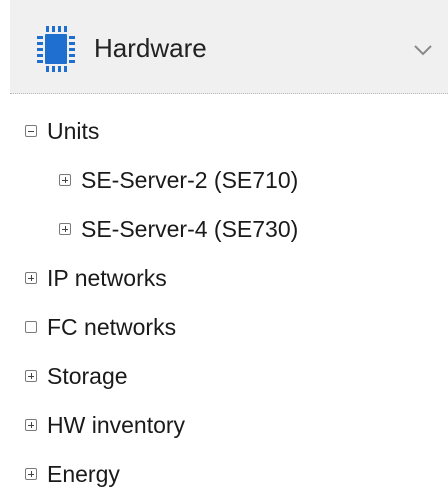  I want to click on tree-node-se-server-4: SE-Server-4 (SE730), so click(178, 229).